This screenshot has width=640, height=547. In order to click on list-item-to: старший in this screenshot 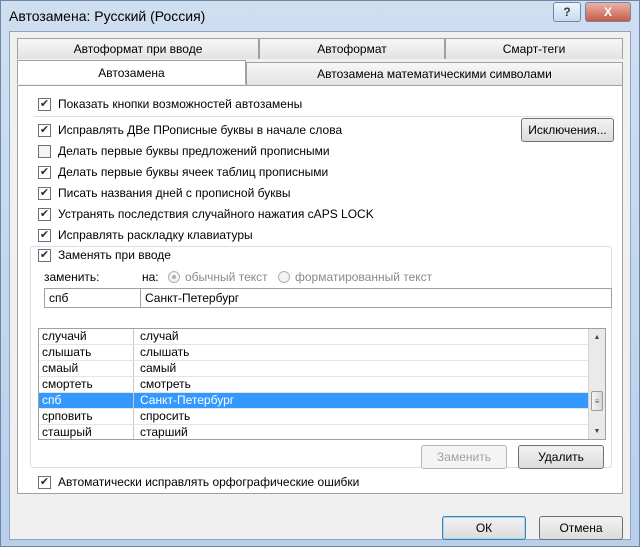, I will do `click(164, 432)`.